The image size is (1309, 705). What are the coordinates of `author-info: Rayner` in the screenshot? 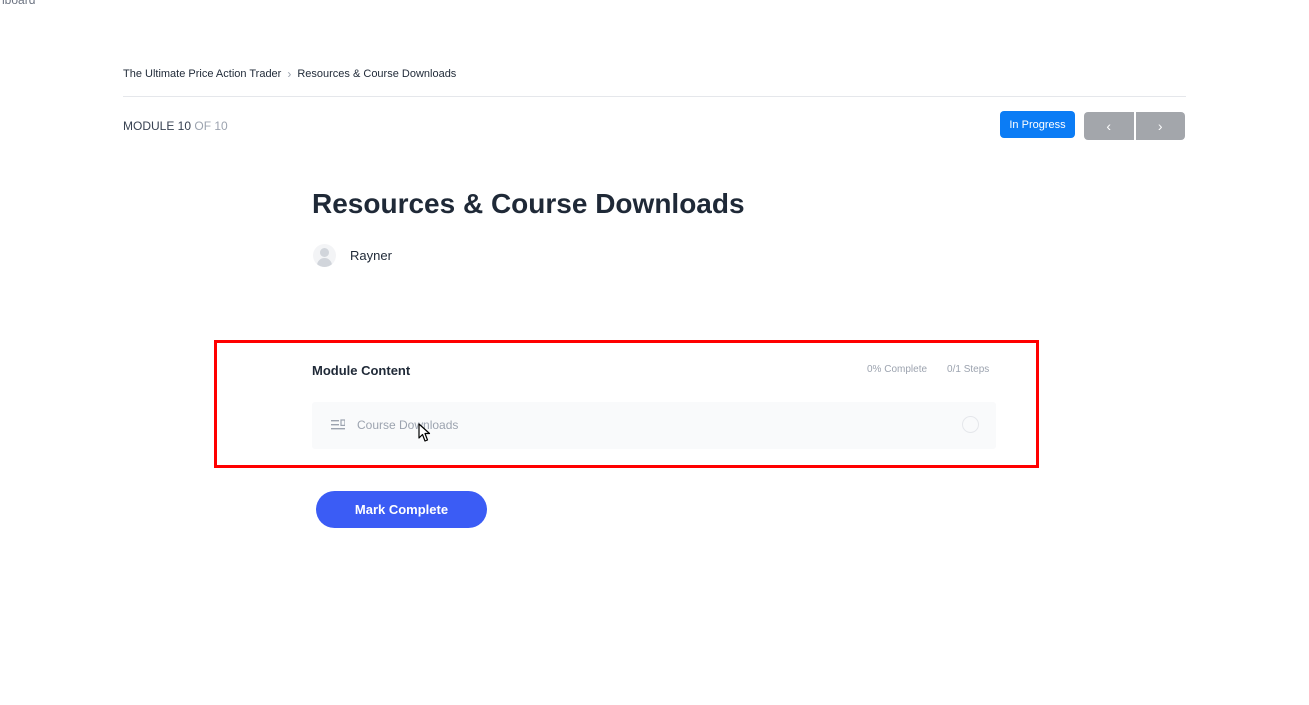 It's located at (352, 255).